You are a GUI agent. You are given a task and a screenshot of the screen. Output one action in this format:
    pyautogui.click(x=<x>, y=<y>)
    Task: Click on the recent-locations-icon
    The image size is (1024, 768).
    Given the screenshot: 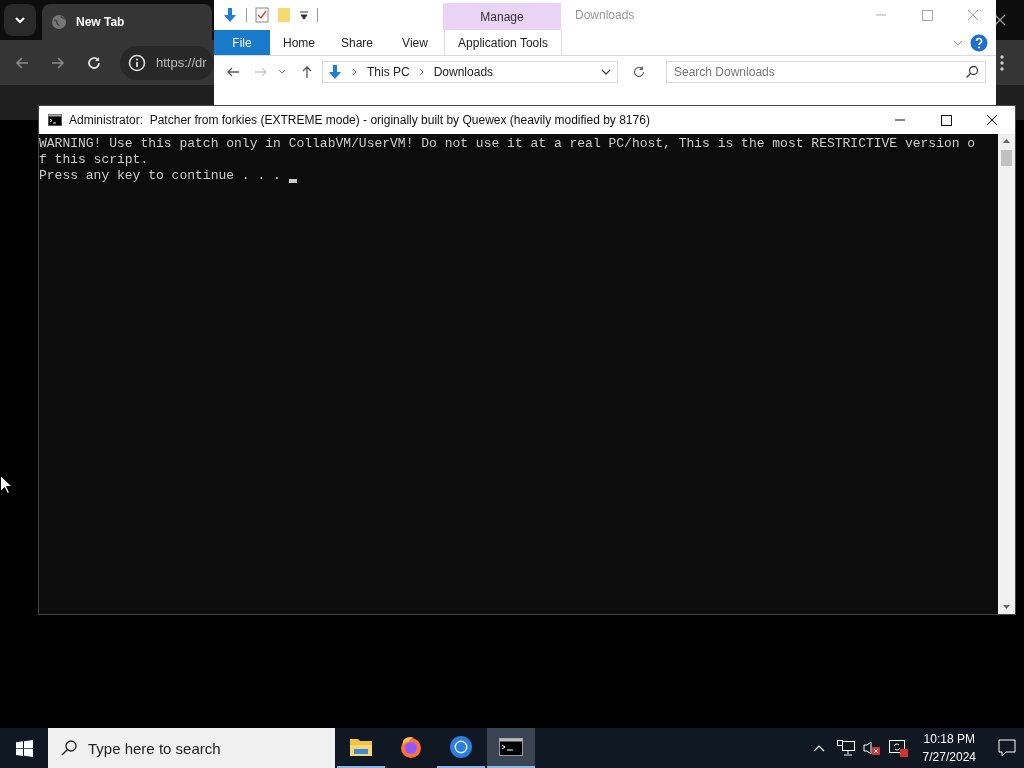 What is the action you would take?
    pyautogui.click(x=282, y=72)
    